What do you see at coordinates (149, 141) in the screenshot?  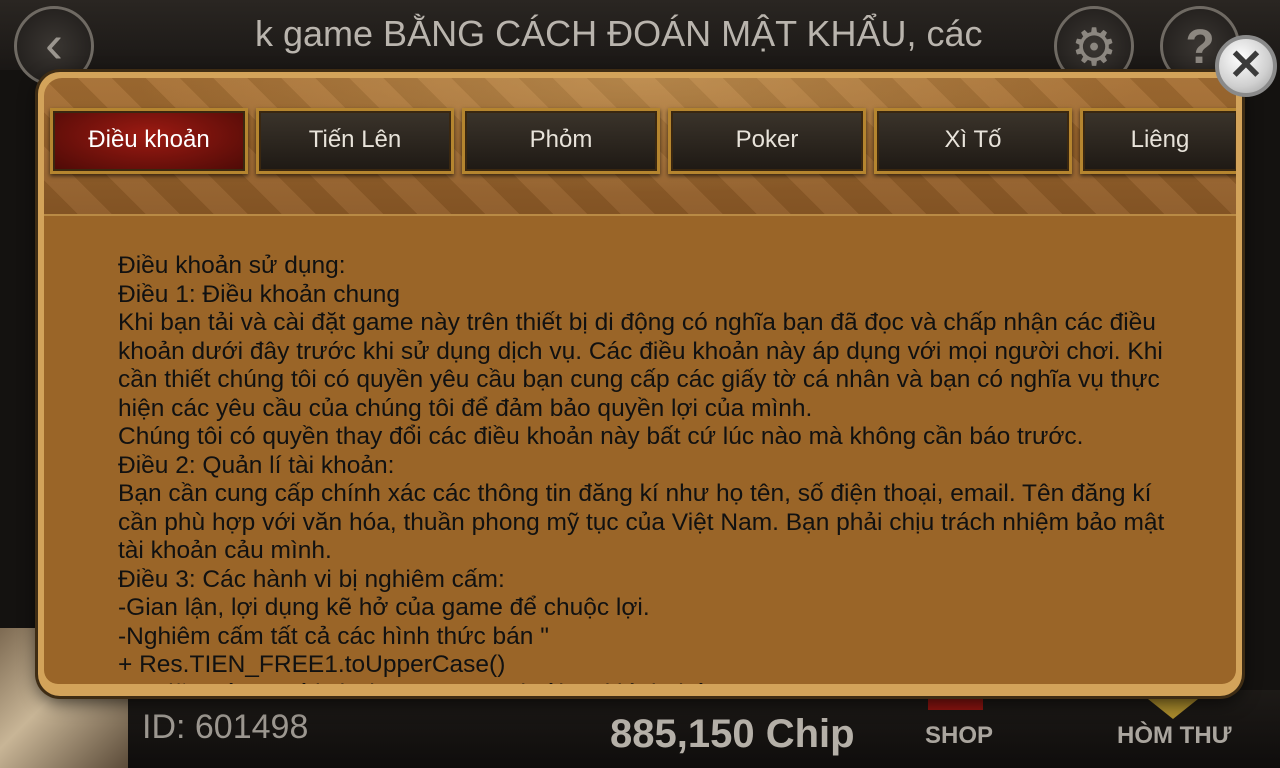 I see `tab-dieu-khoan: Điều khoản` at bounding box center [149, 141].